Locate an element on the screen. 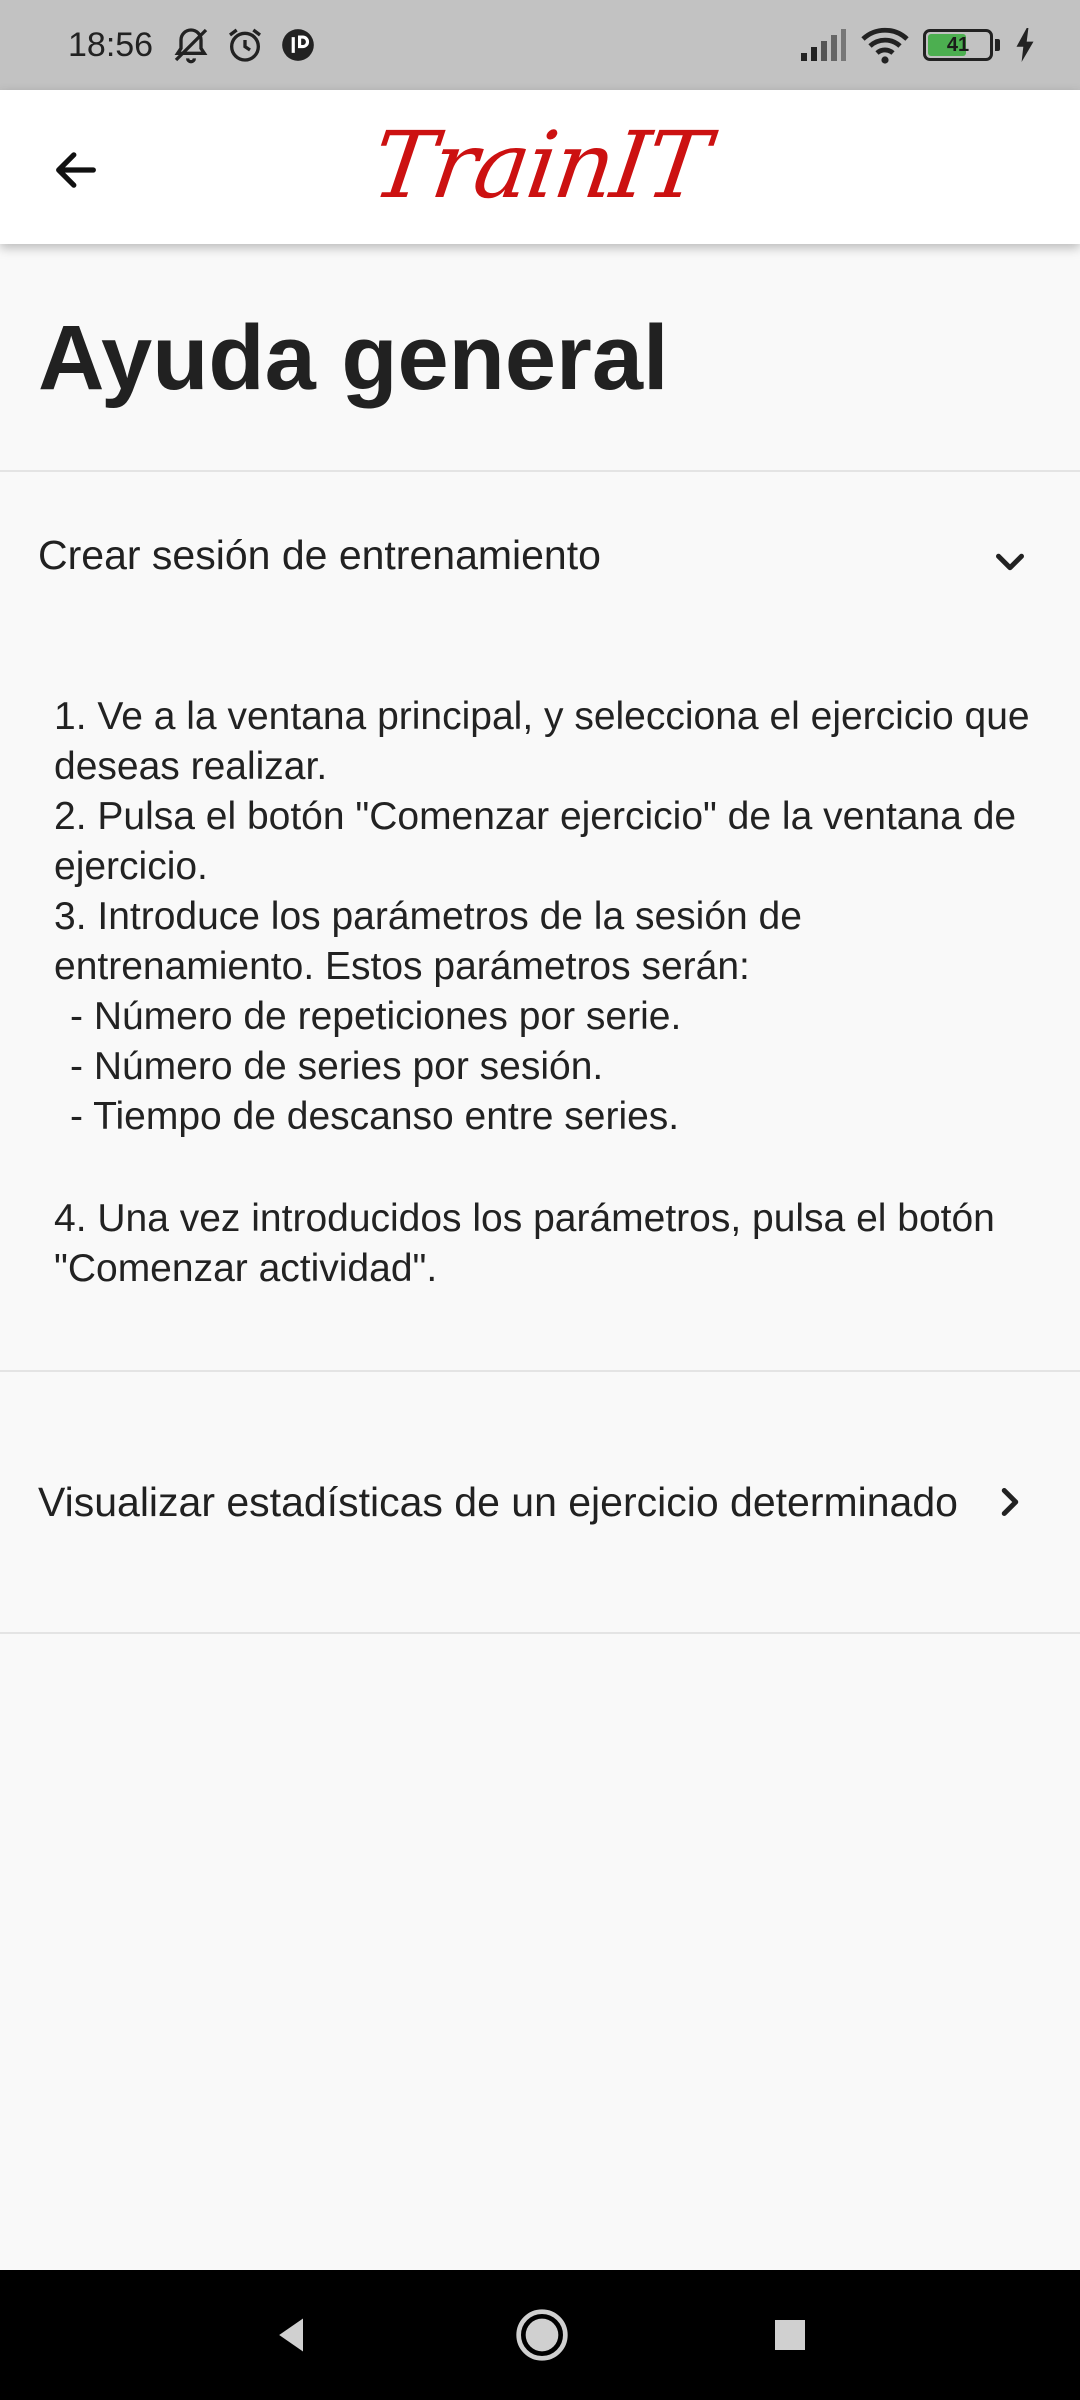 The height and width of the screenshot is (2400, 1080). app-bar: TrainIT is located at coordinates (540, 167).